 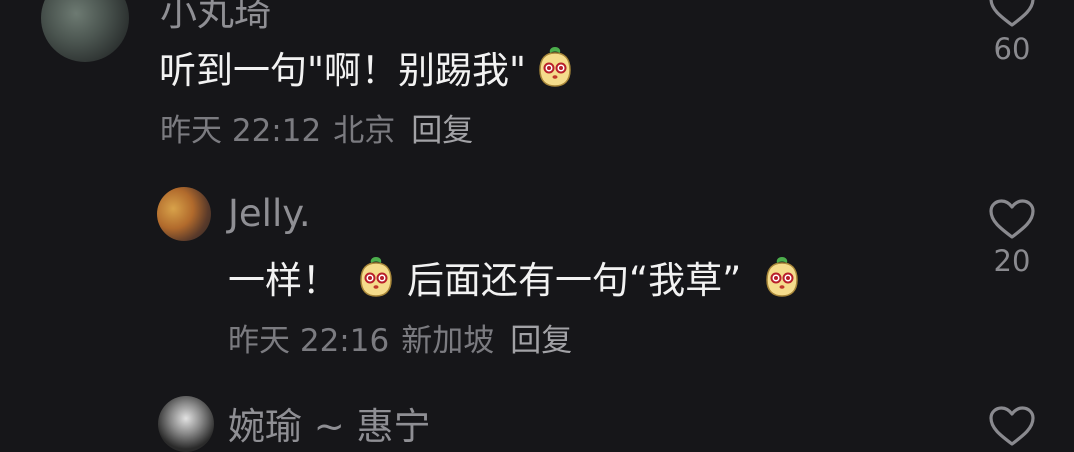 I want to click on comment-username: Jelly., so click(x=269, y=213).